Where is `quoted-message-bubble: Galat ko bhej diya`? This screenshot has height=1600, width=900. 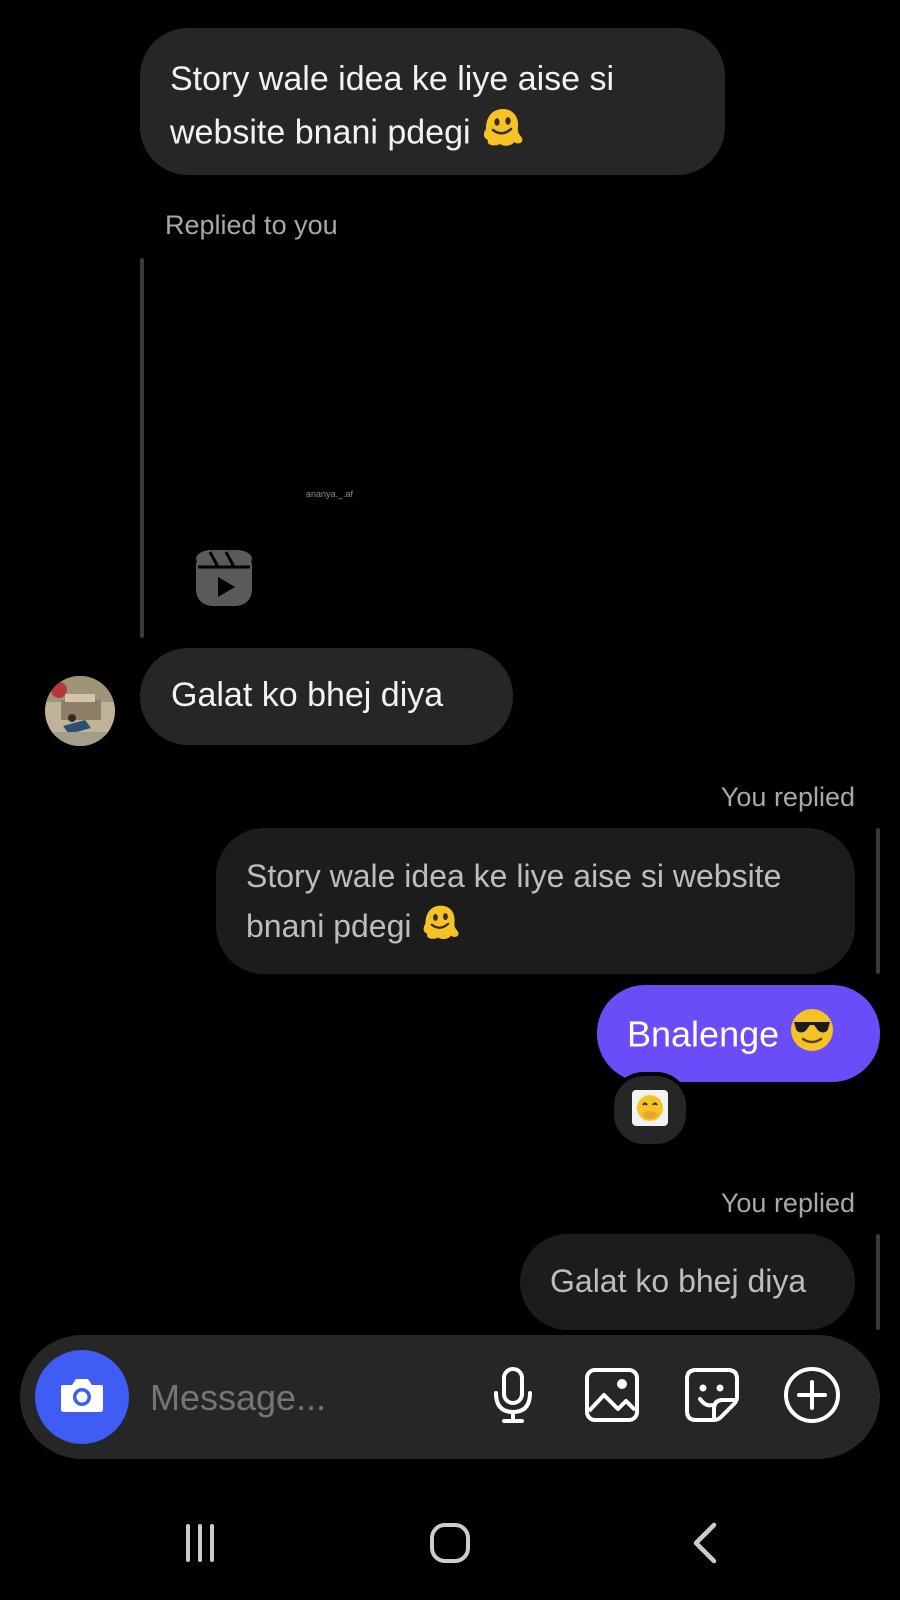 quoted-message-bubble: Galat ko bhej diya is located at coordinates (687, 1282).